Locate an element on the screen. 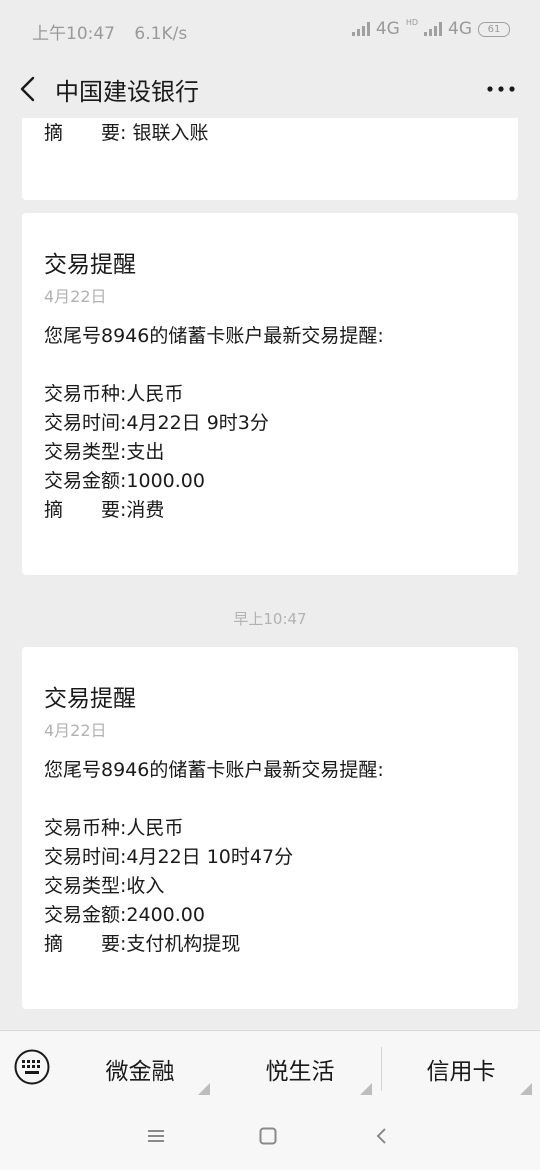 The width and height of the screenshot is (540, 1170). menu-item-credit-card: 信用卡 is located at coordinates (461, 1069).